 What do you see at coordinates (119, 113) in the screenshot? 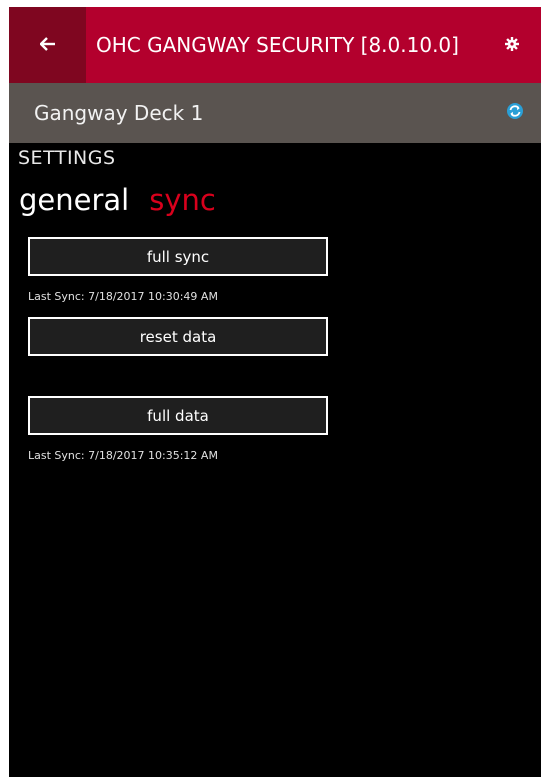
I see `location-title: Gangway Deck 1` at bounding box center [119, 113].